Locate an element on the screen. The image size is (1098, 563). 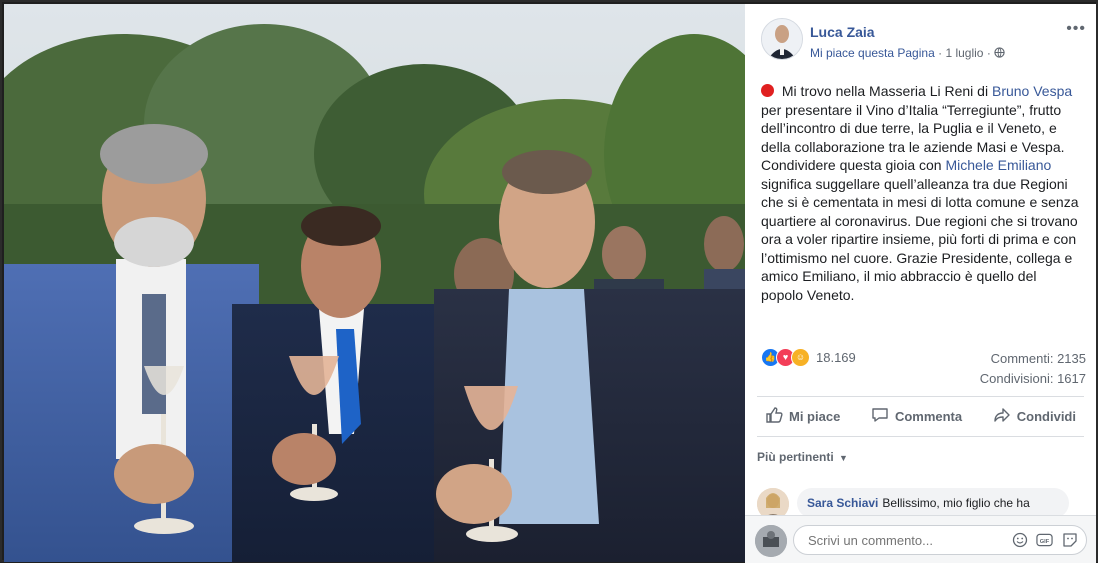
like-page-link: Mi piace questa Pagina is located at coordinates (872, 53).